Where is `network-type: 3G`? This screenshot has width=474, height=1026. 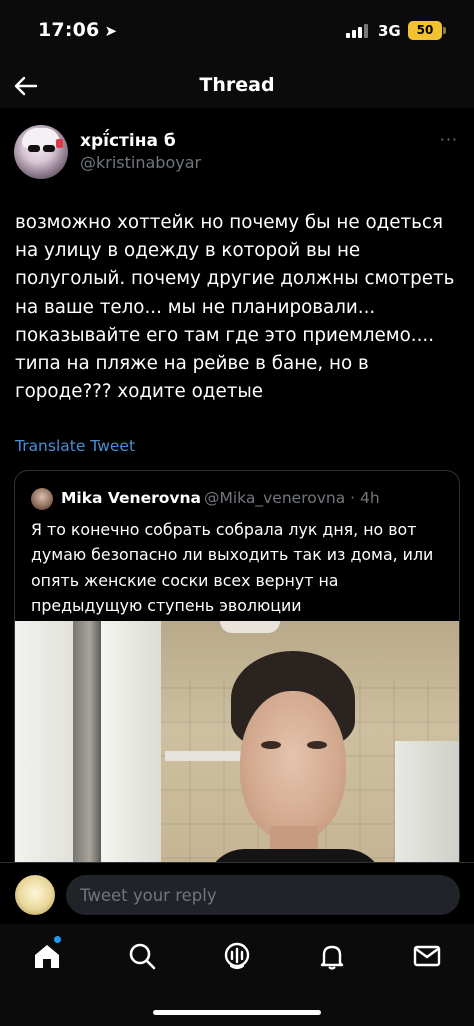
network-type: 3G is located at coordinates (389, 31).